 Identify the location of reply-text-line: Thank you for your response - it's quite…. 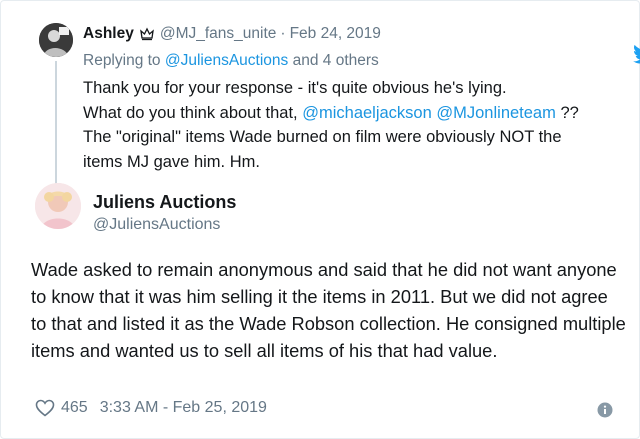
(295, 88).